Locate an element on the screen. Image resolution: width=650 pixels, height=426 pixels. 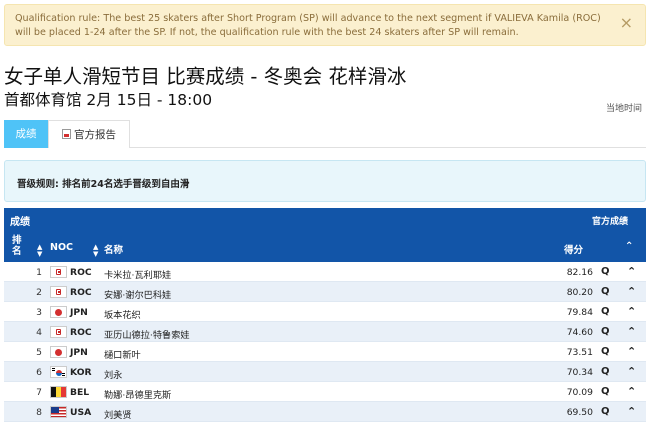
event-subtitle: 首都体育馆 2月 15日 - 18:00 is located at coordinates (108, 100).